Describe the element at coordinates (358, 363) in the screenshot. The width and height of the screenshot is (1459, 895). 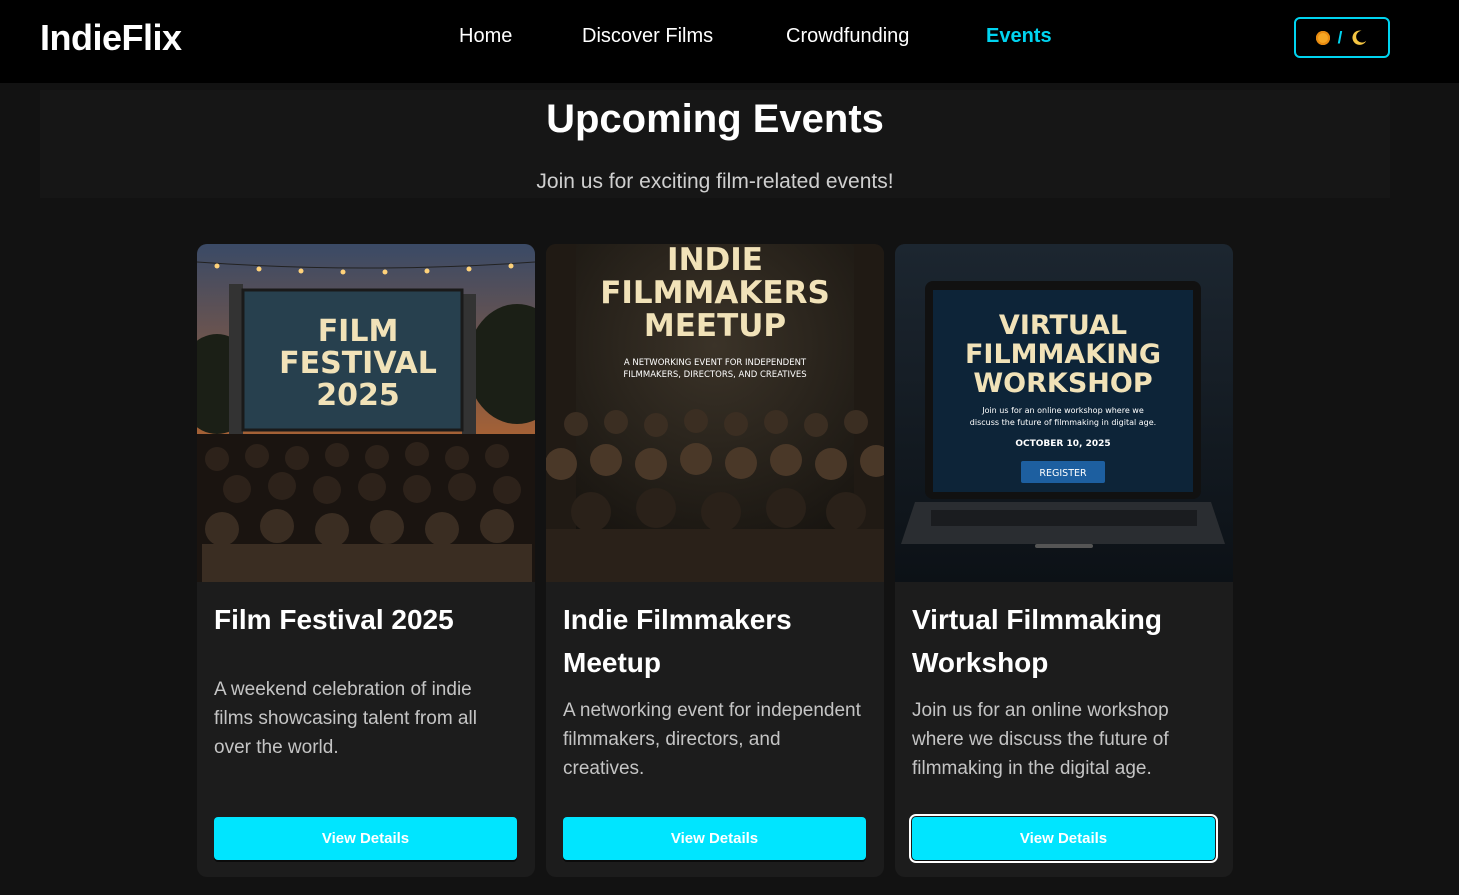
I see `poster-line-2: FESTIVAL` at that location.